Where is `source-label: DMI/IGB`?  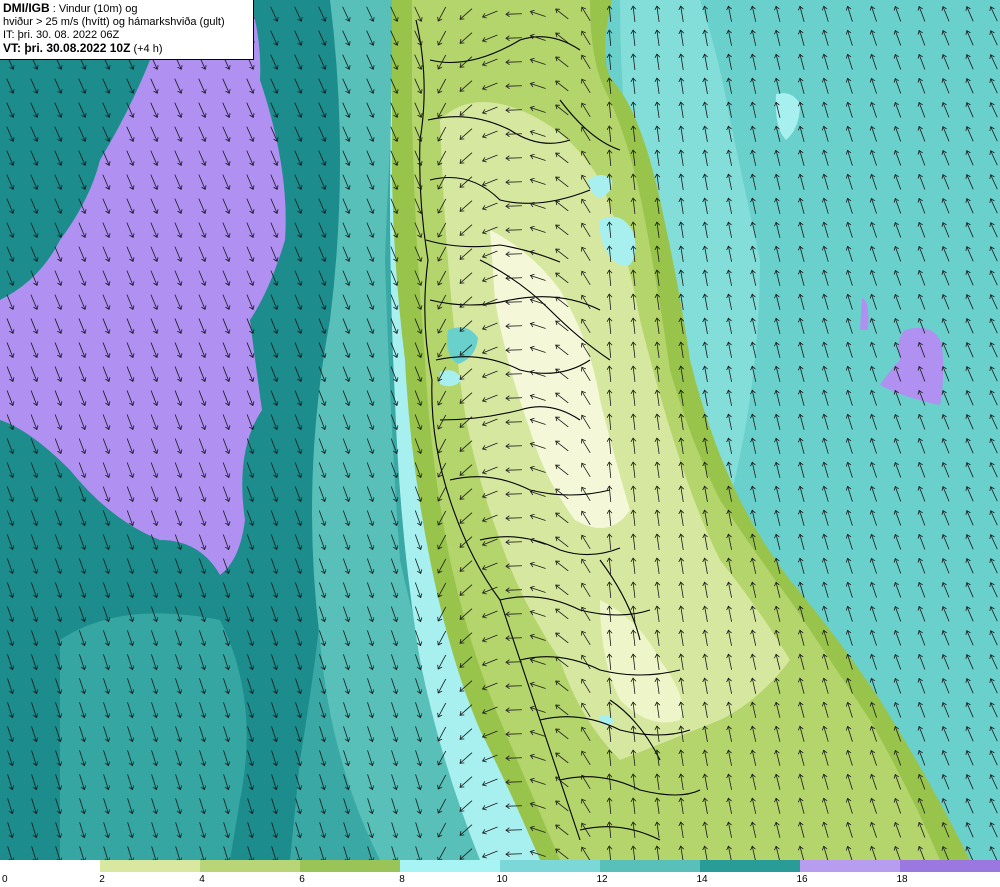 source-label: DMI/IGB is located at coordinates (26, 8).